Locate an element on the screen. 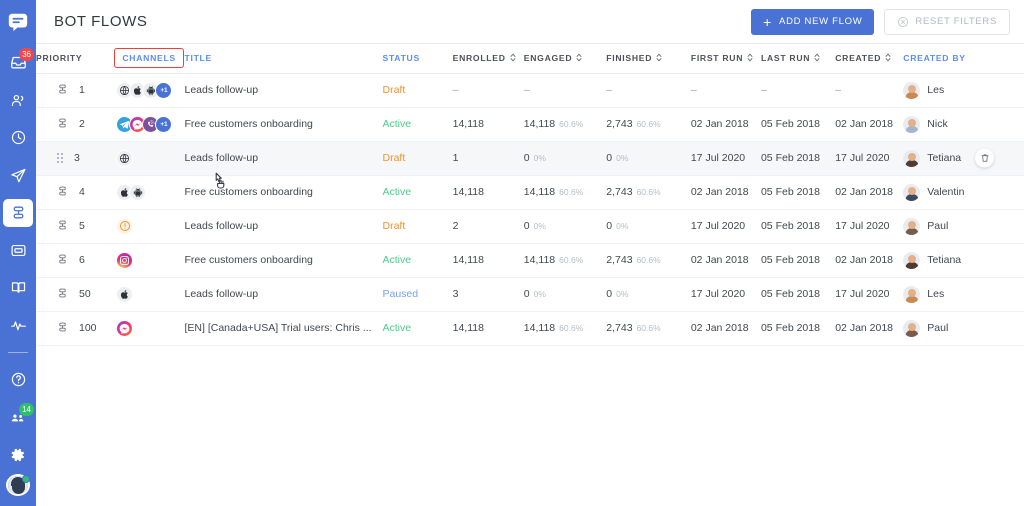 This screenshot has width=1024, height=506. column-header-channels: CHANNELS is located at coordinates (149, 59).